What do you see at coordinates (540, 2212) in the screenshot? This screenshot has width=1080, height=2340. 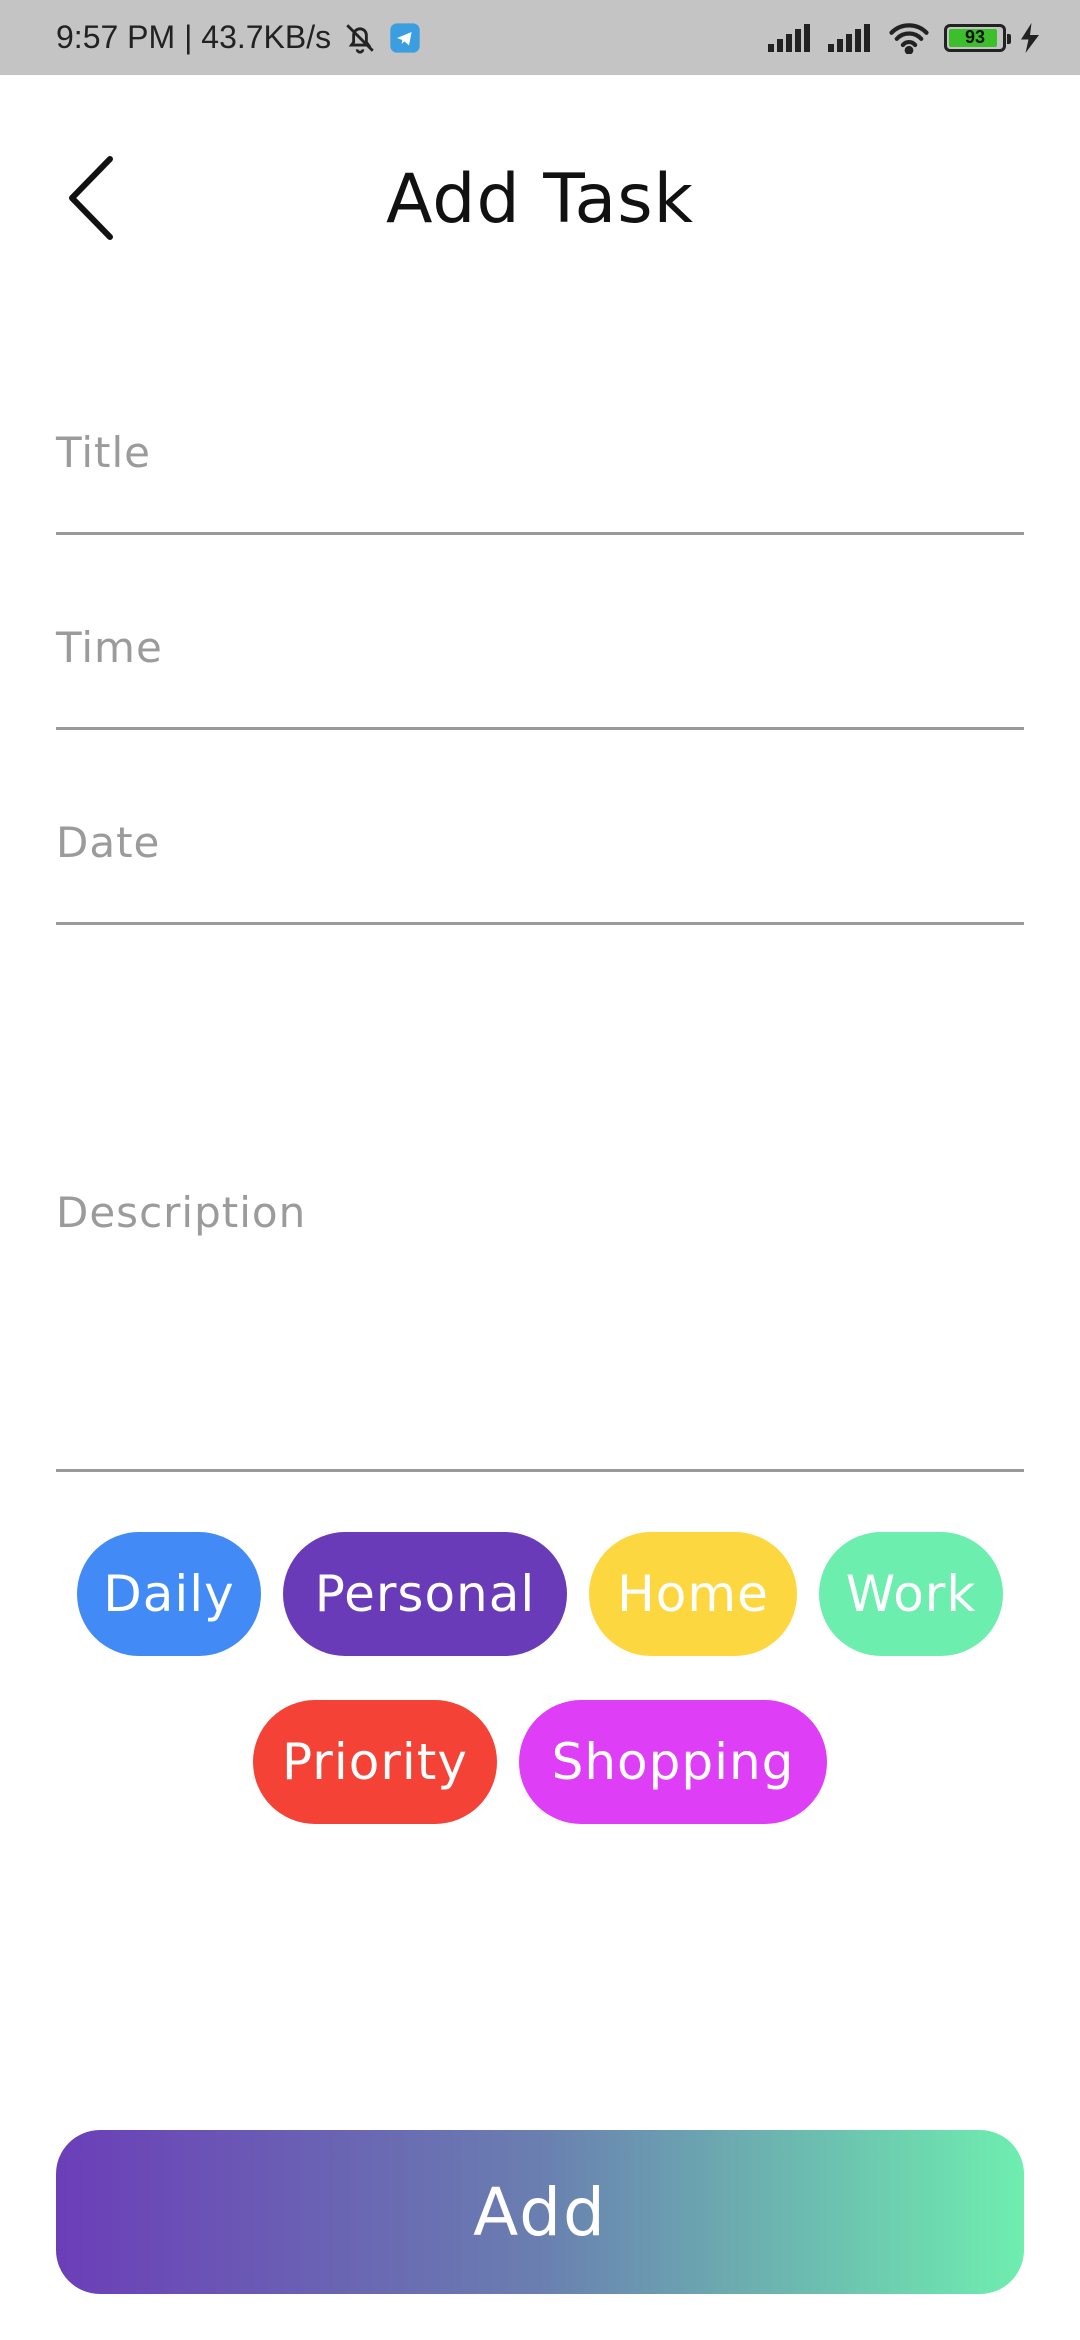 I see `add-button: Add` at bounding box center [540, 2212].